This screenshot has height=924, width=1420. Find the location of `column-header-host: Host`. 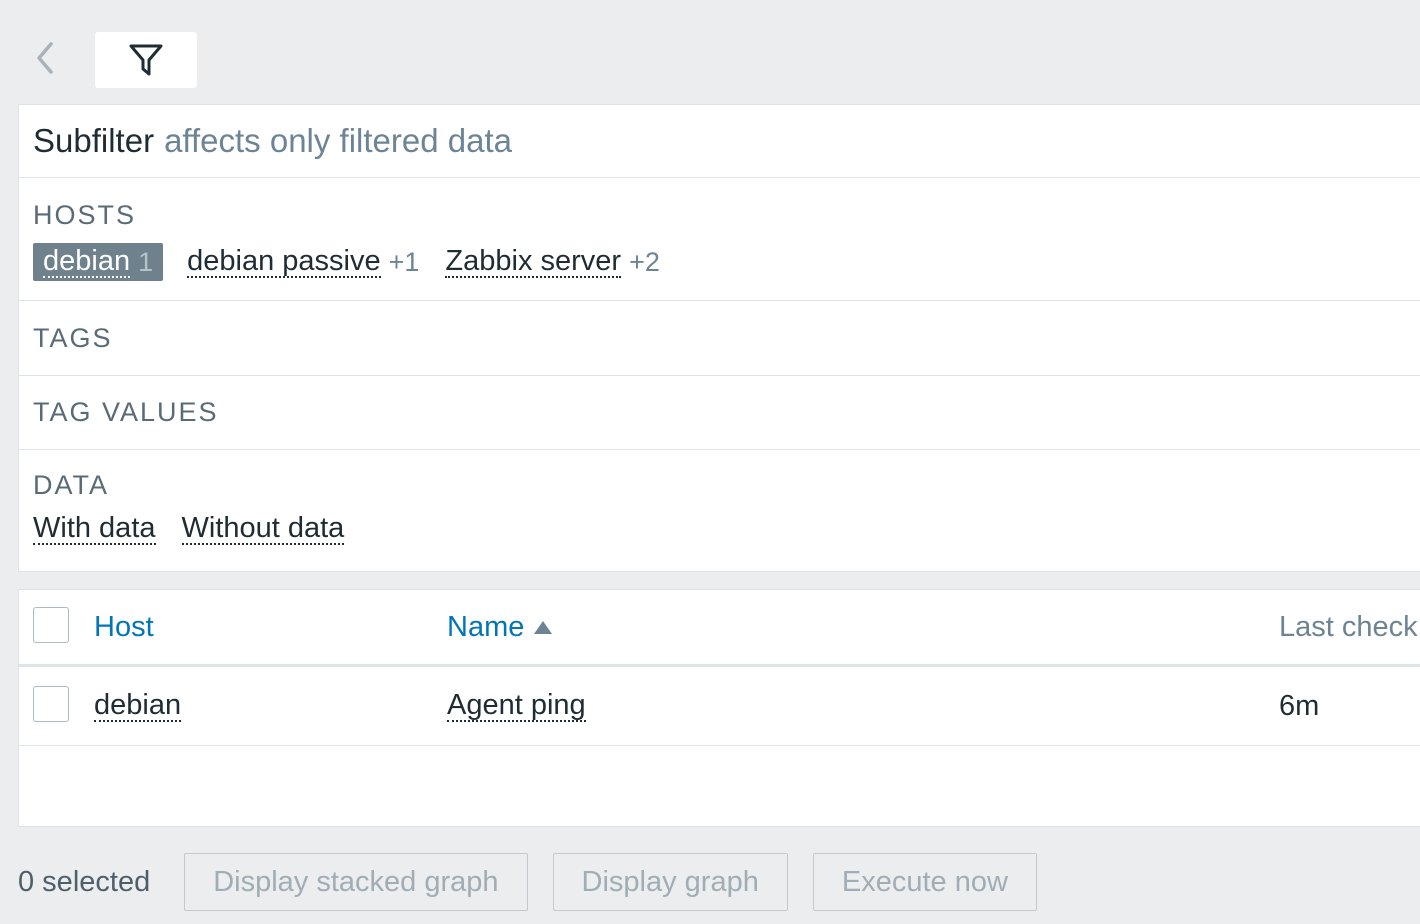

column-header-host: Host is located at coordinates (124, 627).